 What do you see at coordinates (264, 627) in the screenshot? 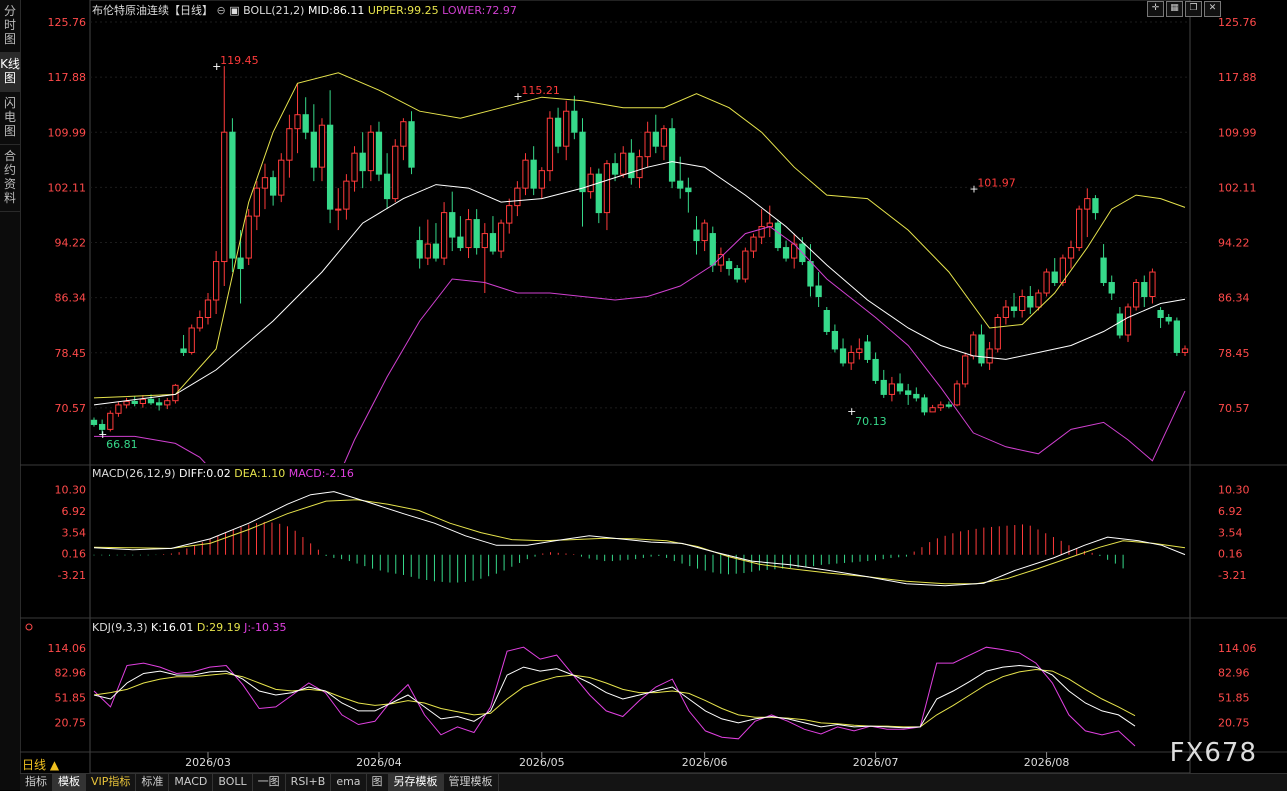
I see `kdj-title-part-3: J:-10.35` at bounding box center [264, 627].